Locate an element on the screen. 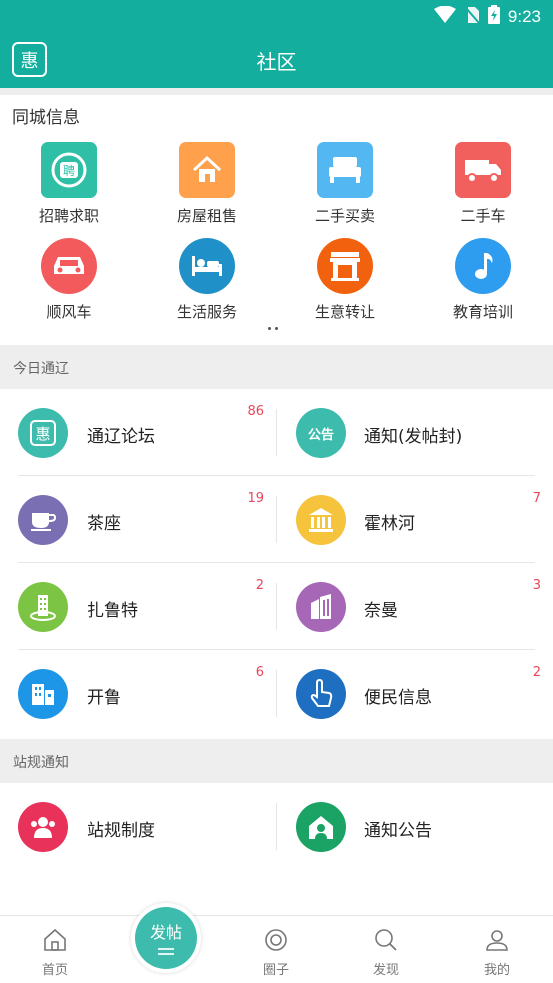 This screenshot has width=553, height=983. bottom-nav: 首页 圈子 发现 我的 is located at coordinates (276, 949).